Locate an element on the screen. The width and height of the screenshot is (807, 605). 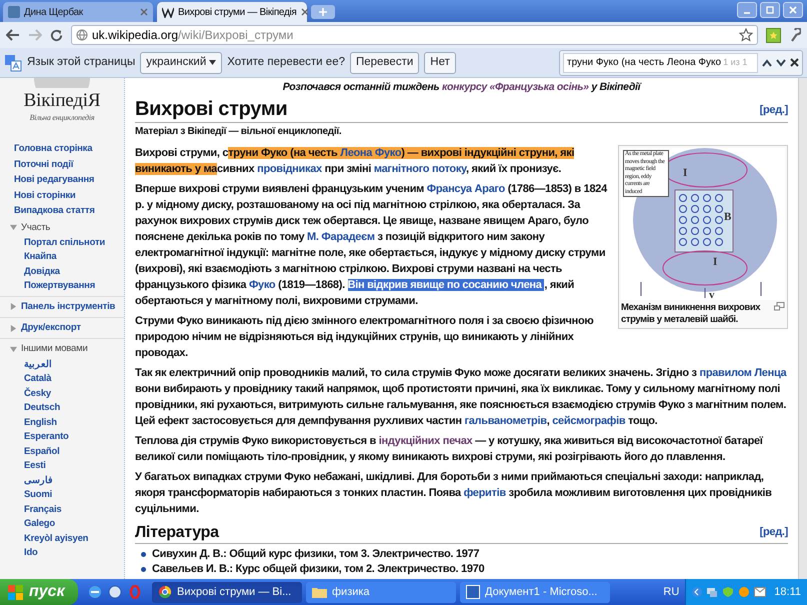
sidebar-section-title: Панель інструментів is located at coordinates (68, 307).